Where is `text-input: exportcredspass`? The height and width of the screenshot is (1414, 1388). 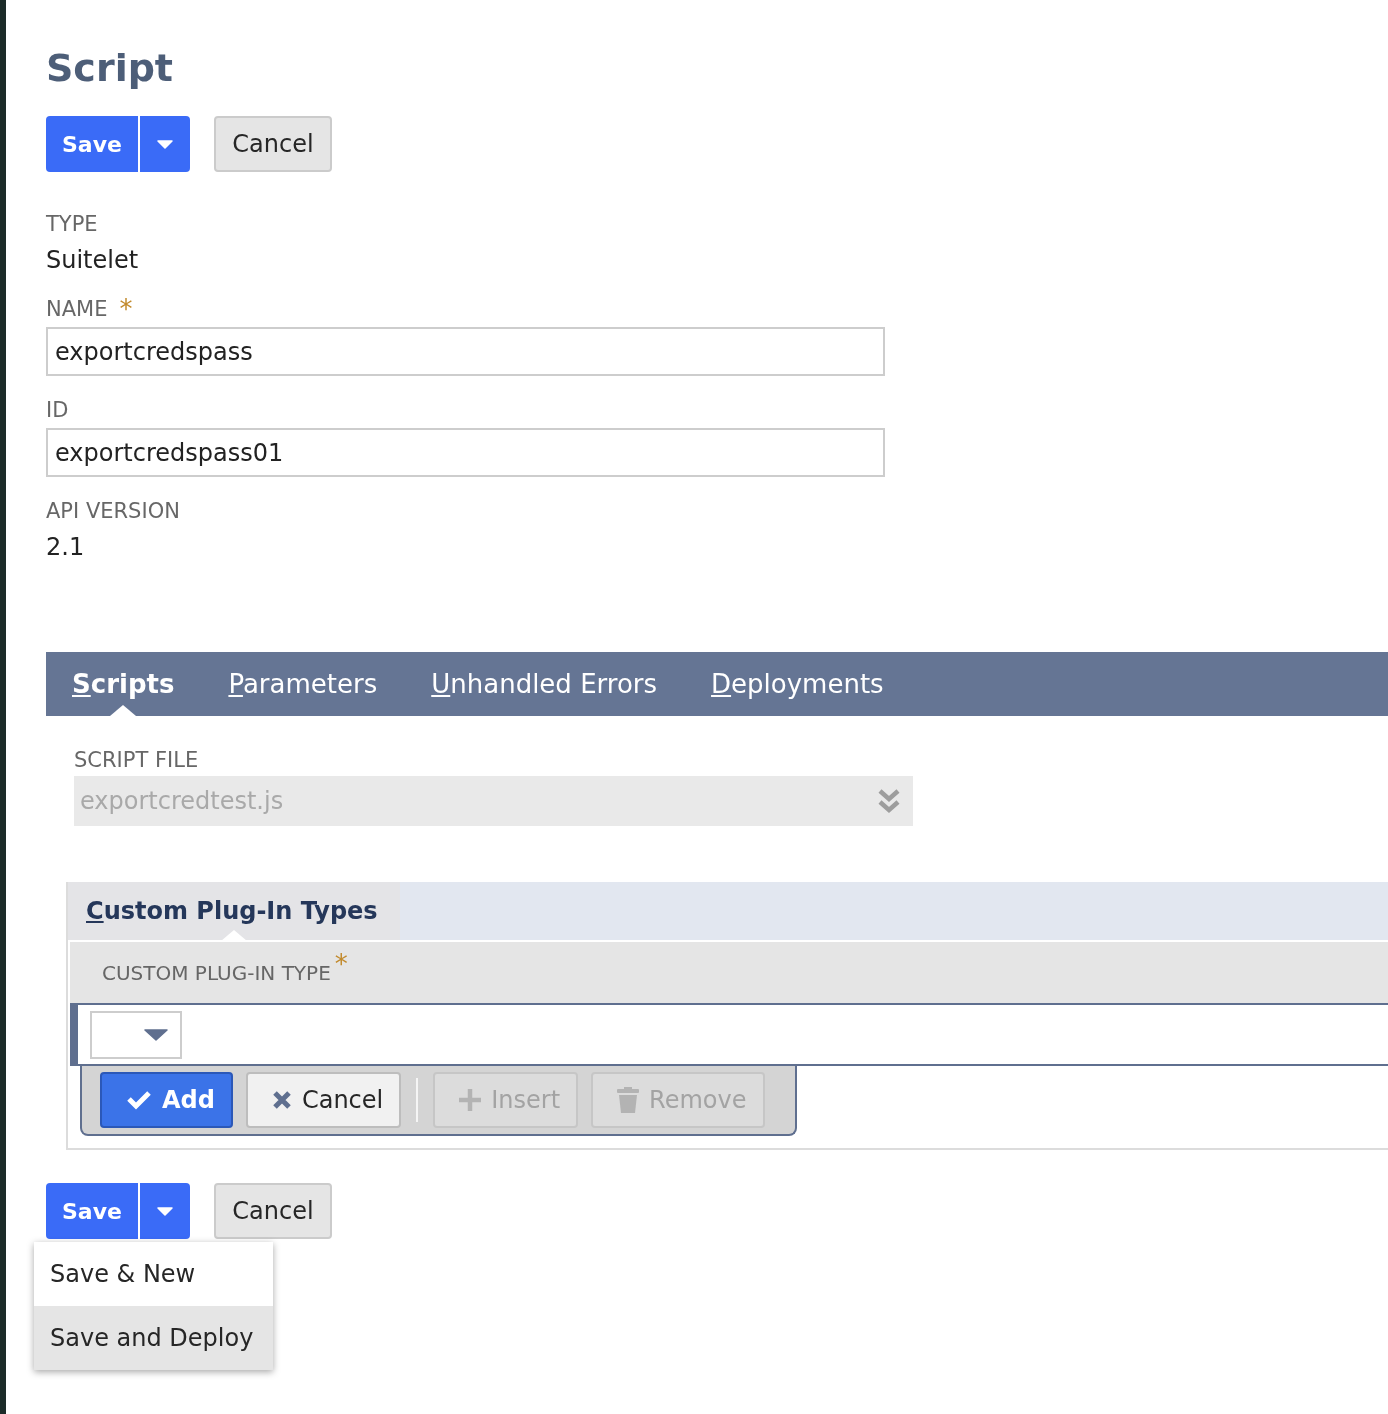 text-input: exportcredspass is located at coordinates (465, 351).